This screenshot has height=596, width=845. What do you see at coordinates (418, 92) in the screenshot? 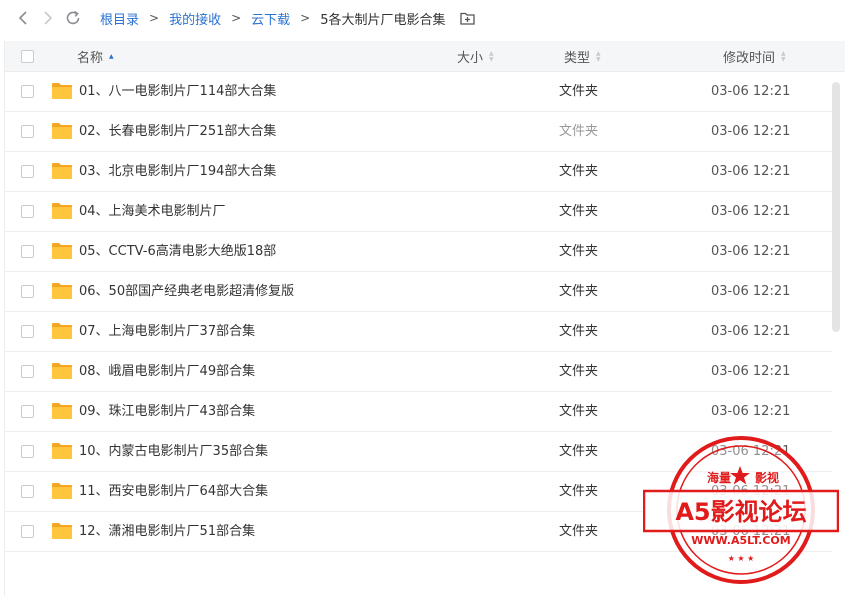
I see `table-row: 01、八一电影制片厂114部大合集 文件夹 03-06 12:21` at bounding box center [418, 92].